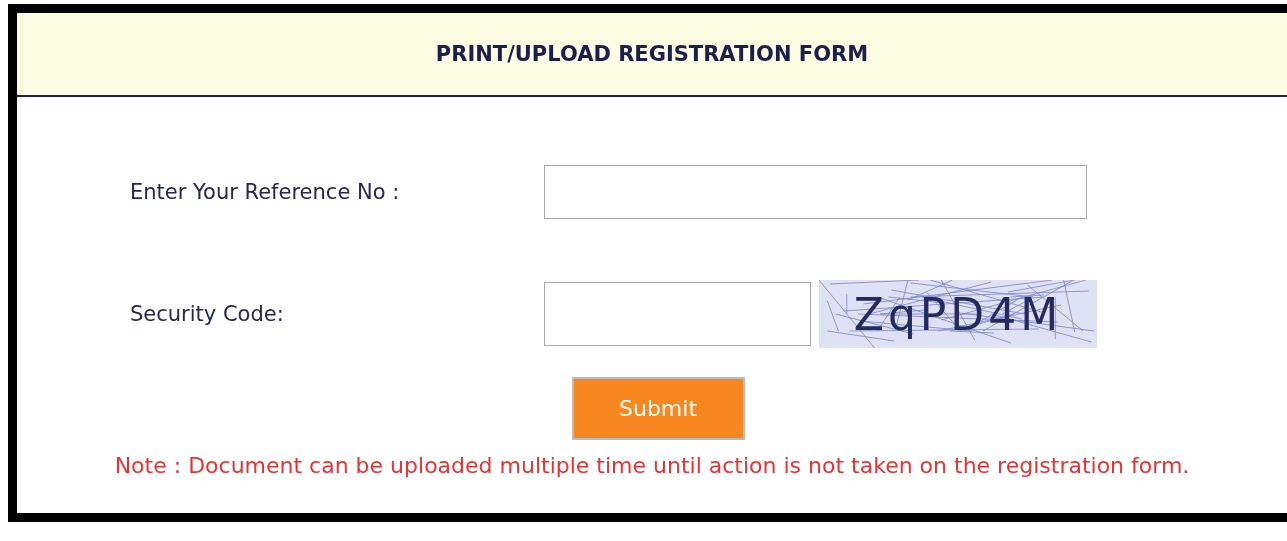 This screenshot has height=541, width=1287. Describe the element at coordinates (958, 314) in the screenshot. I see `captcha-image: ZqPD4M` at that location.